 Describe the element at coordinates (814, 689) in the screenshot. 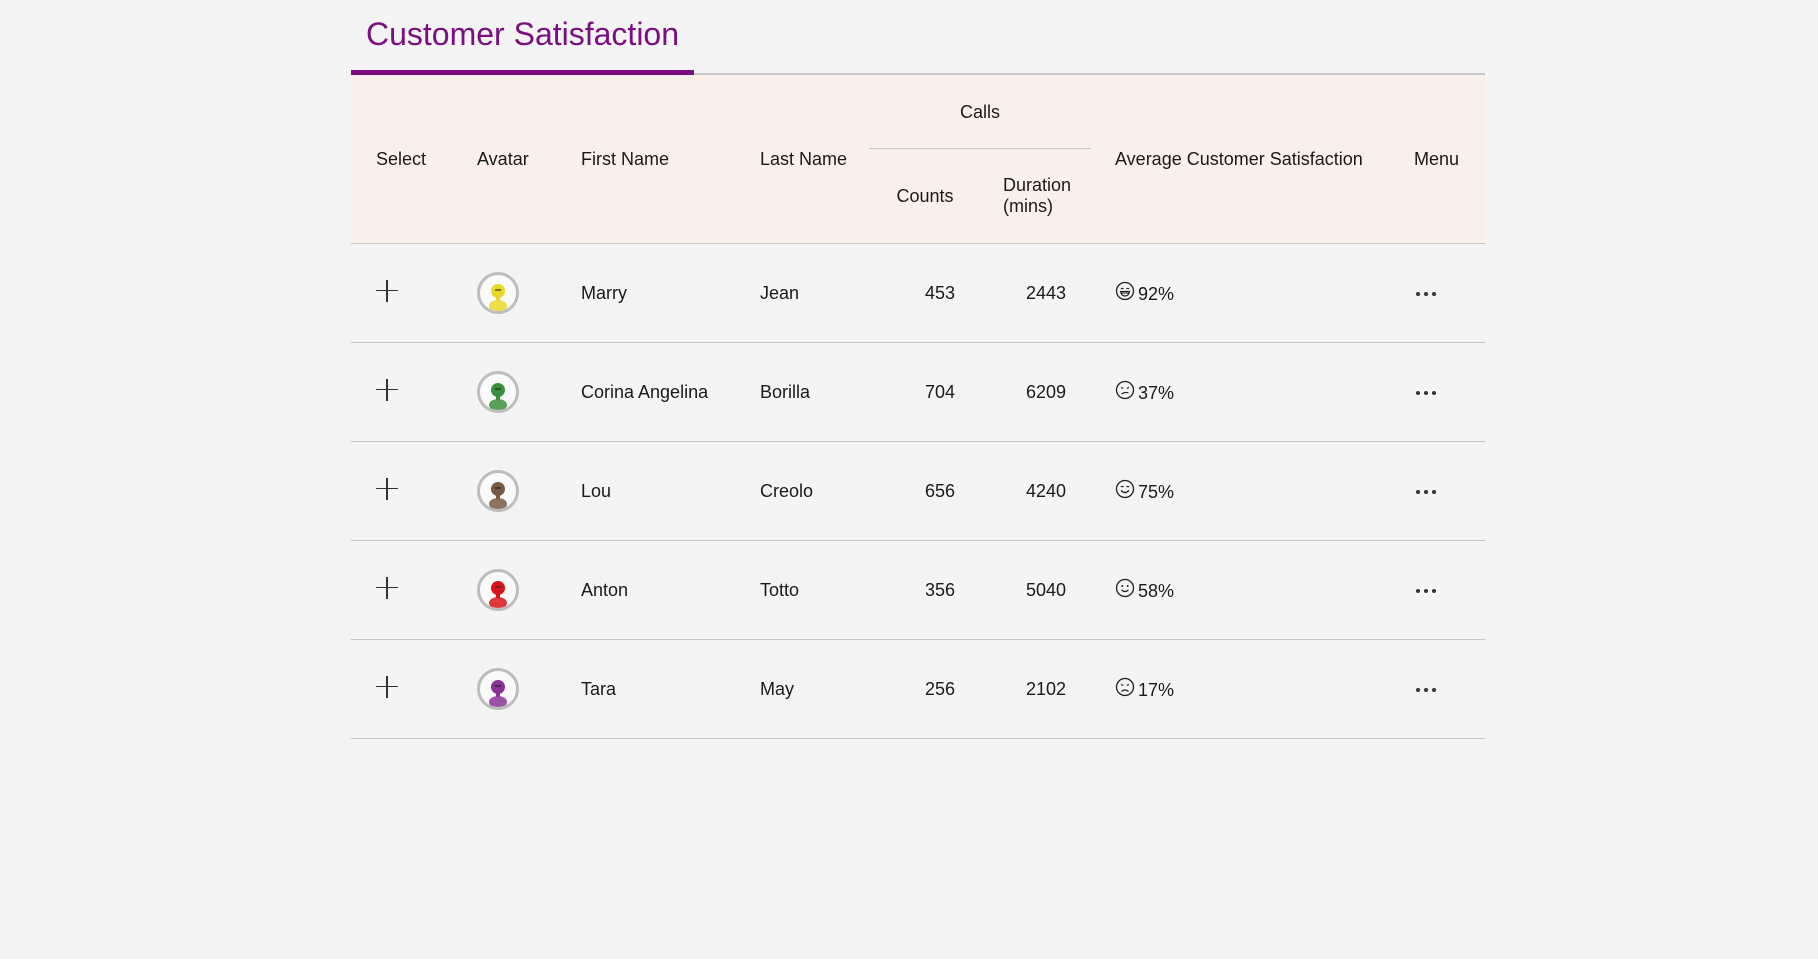

I see `last-name-cell: May` at that location.